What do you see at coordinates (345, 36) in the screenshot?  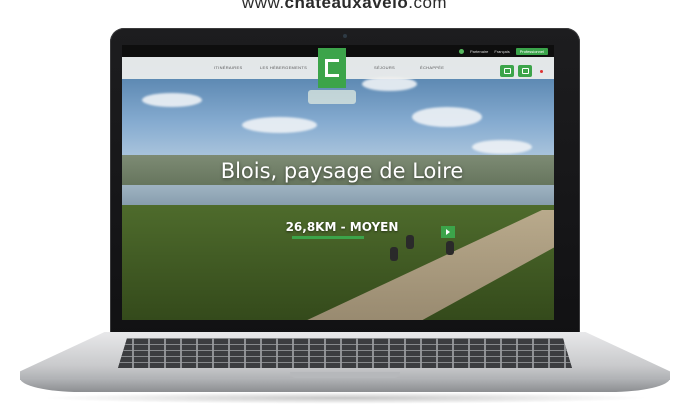 I see `camera-dot` at bounding box center [345, 36].